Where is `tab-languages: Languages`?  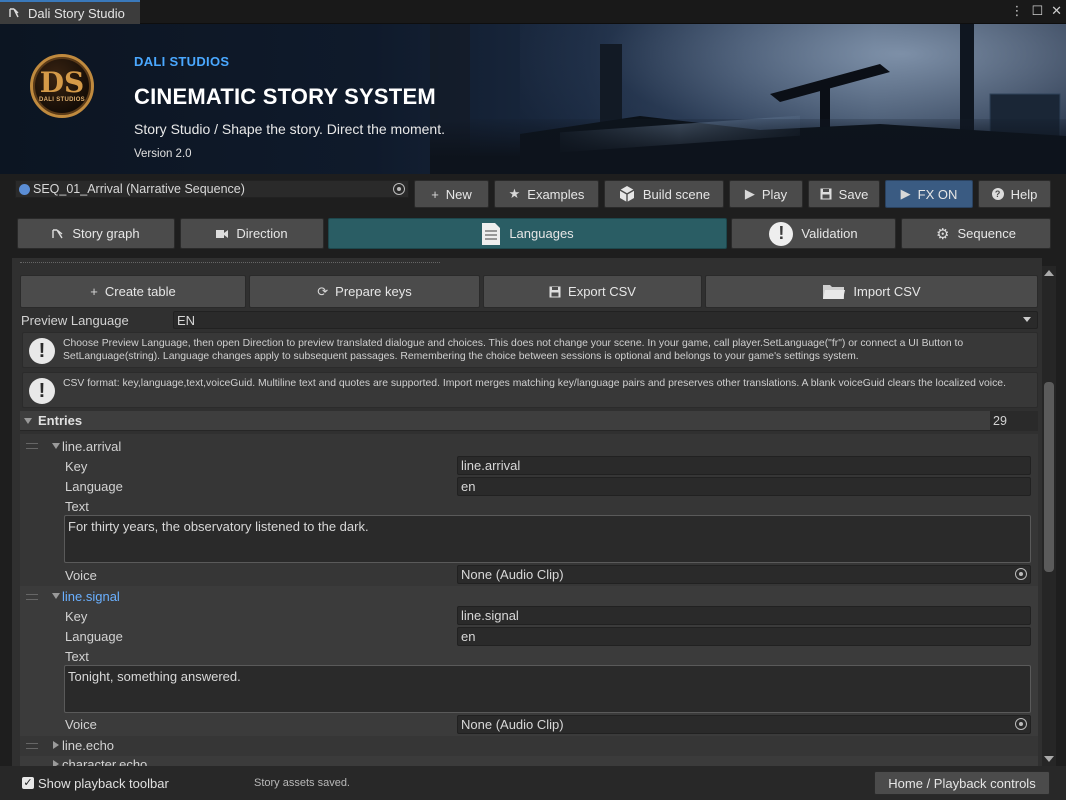 tab-languages: Languages is located at coordinates (527, 233).